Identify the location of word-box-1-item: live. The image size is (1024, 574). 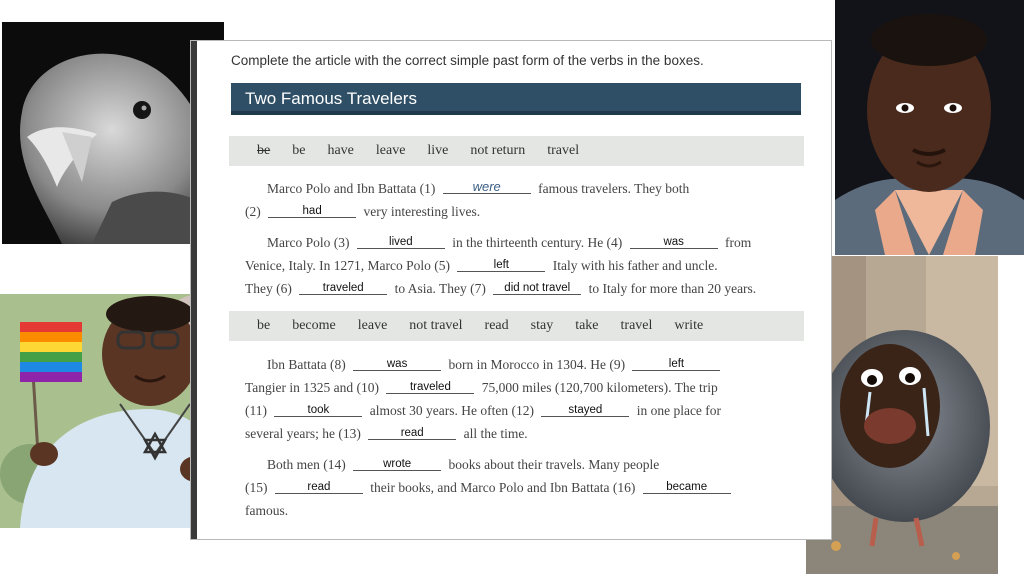
(438, 150).